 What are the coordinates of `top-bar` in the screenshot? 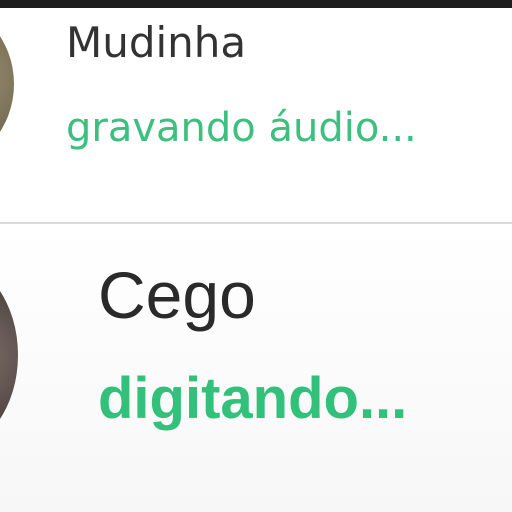 It's located at (256, 4).